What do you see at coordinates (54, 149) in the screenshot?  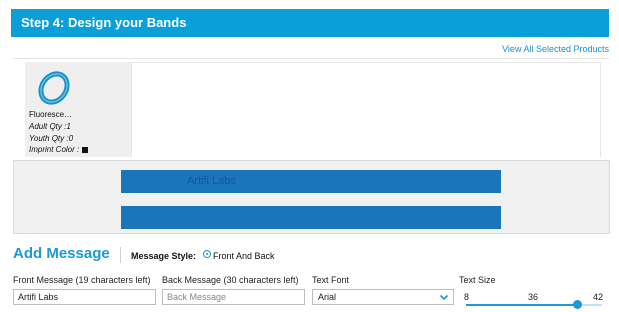 I see `imprint-color-label: Imprint Color :` at bounding box center [54, 149].